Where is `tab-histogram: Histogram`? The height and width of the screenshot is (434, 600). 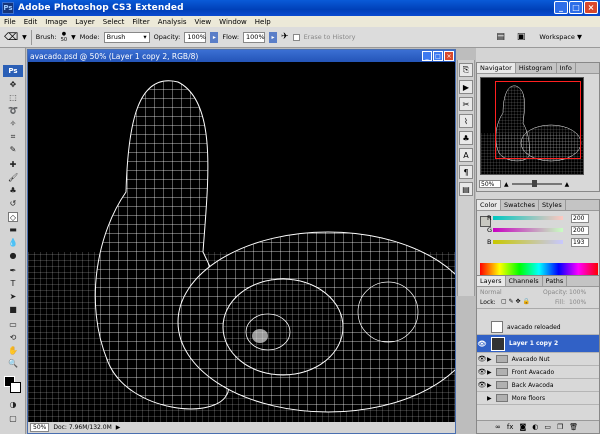
tab-histogram: Histogram is located at coordinates (536, 68).